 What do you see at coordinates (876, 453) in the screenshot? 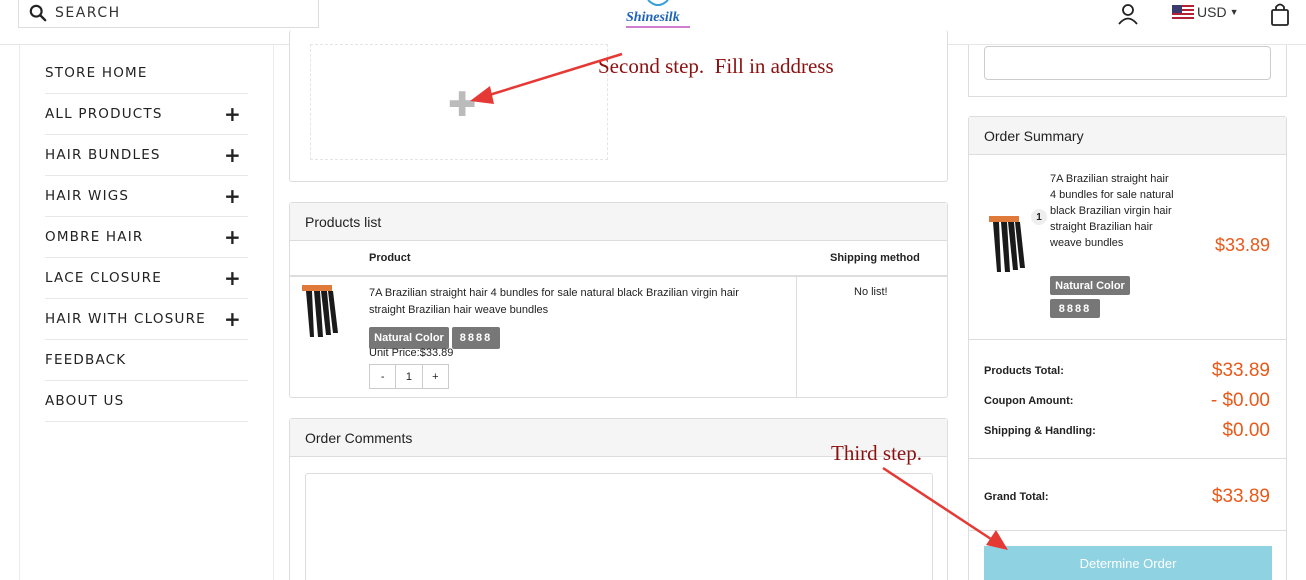
I see `annotation-third-step: Third step.` at bounding box center [876, 453].